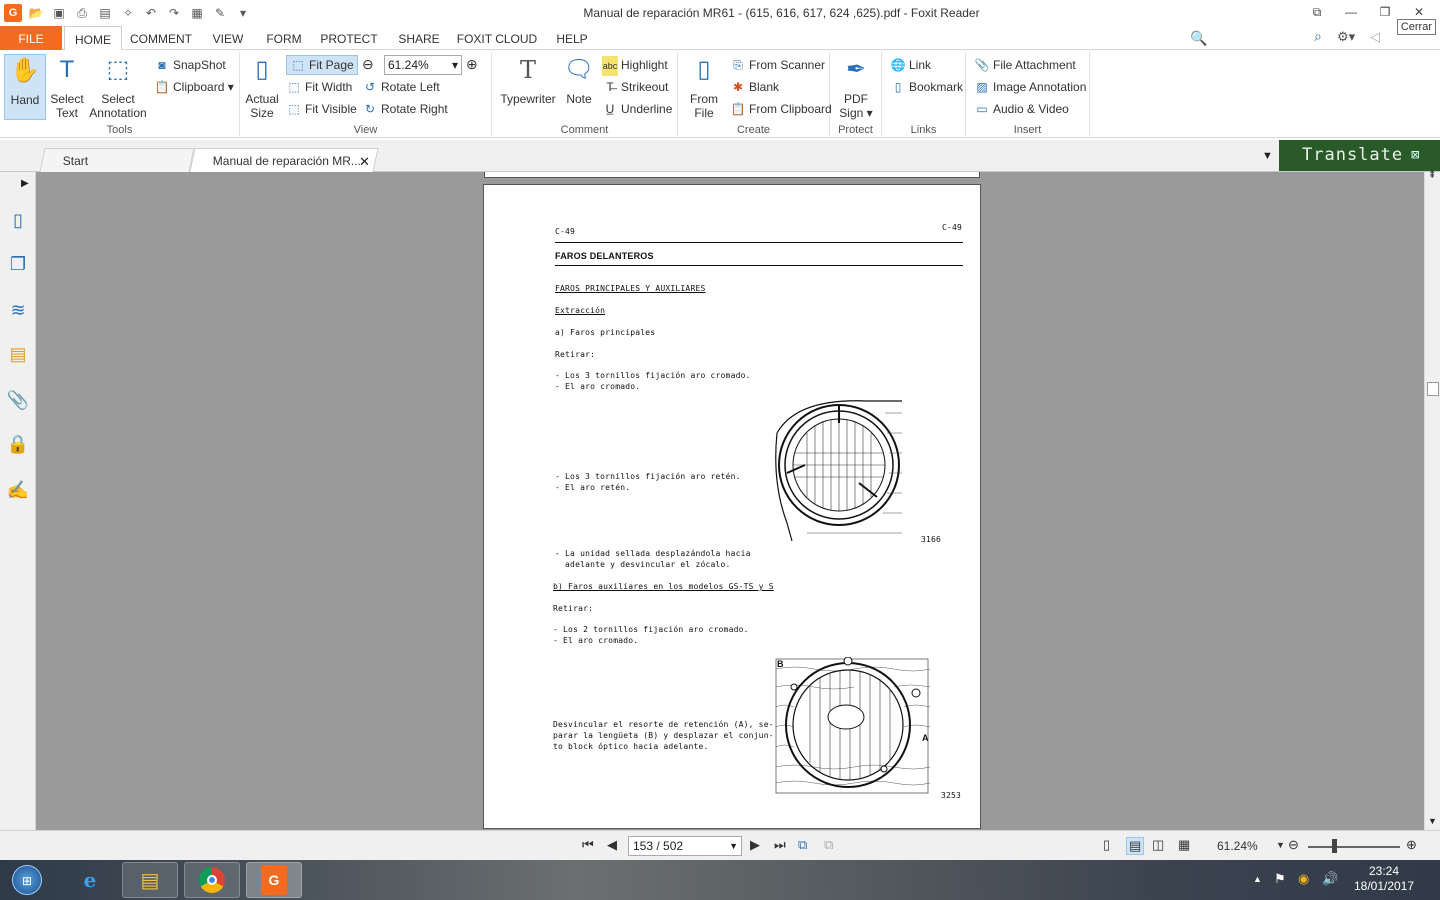 The image size is (1440, 900). Describe the element at coordinates (1106, 845) in the screenshot. I see `single-page-icon: ▯` at that location.